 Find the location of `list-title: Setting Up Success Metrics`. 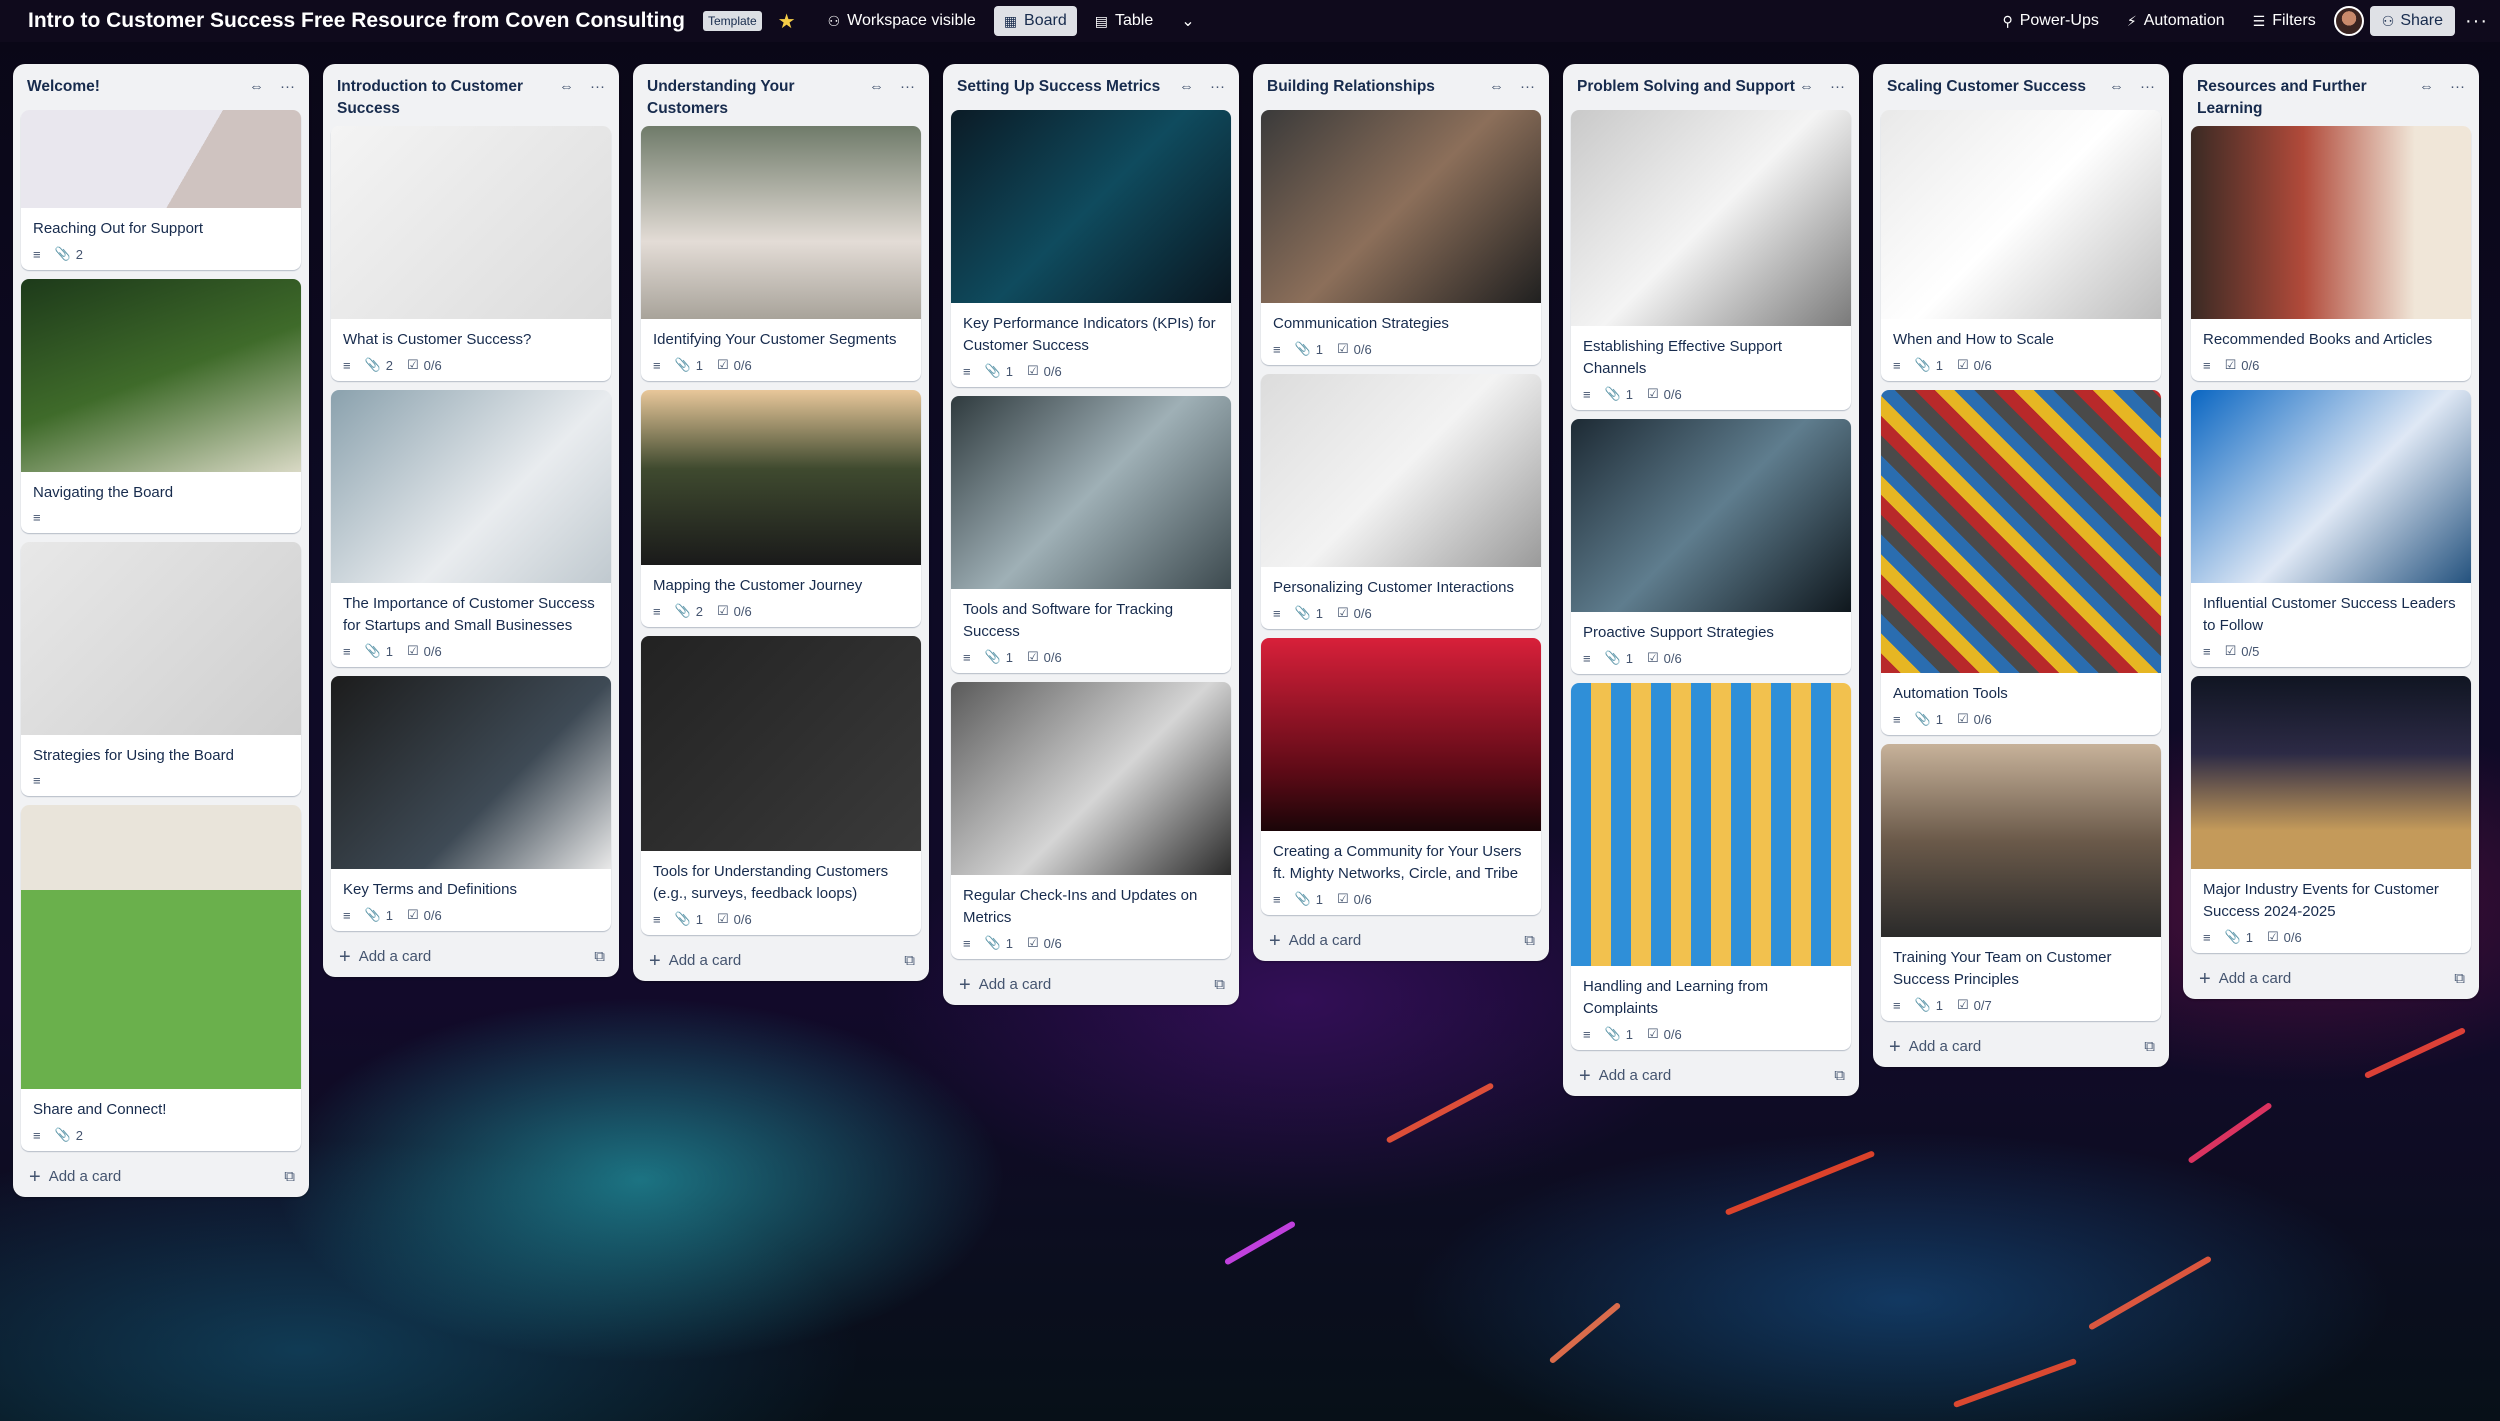

list-title: Setting Up Success Metrics is located at coordinates (1068, 87).